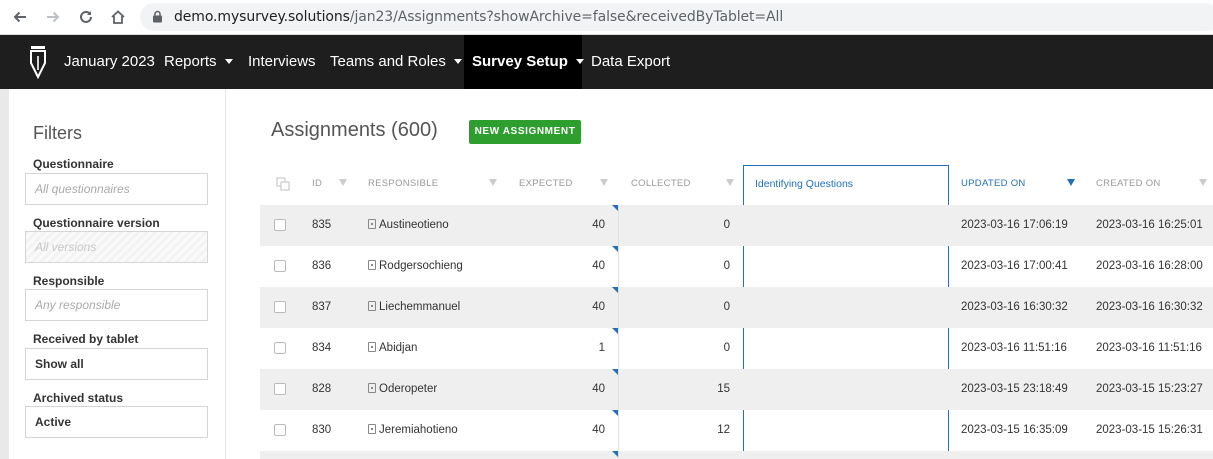 The width and height of the screenshot is (1213, 459). What do you see at coordinates (322, 348) in the screenshot?
I see `cell-id: 834` at bounding box center [322, 348].